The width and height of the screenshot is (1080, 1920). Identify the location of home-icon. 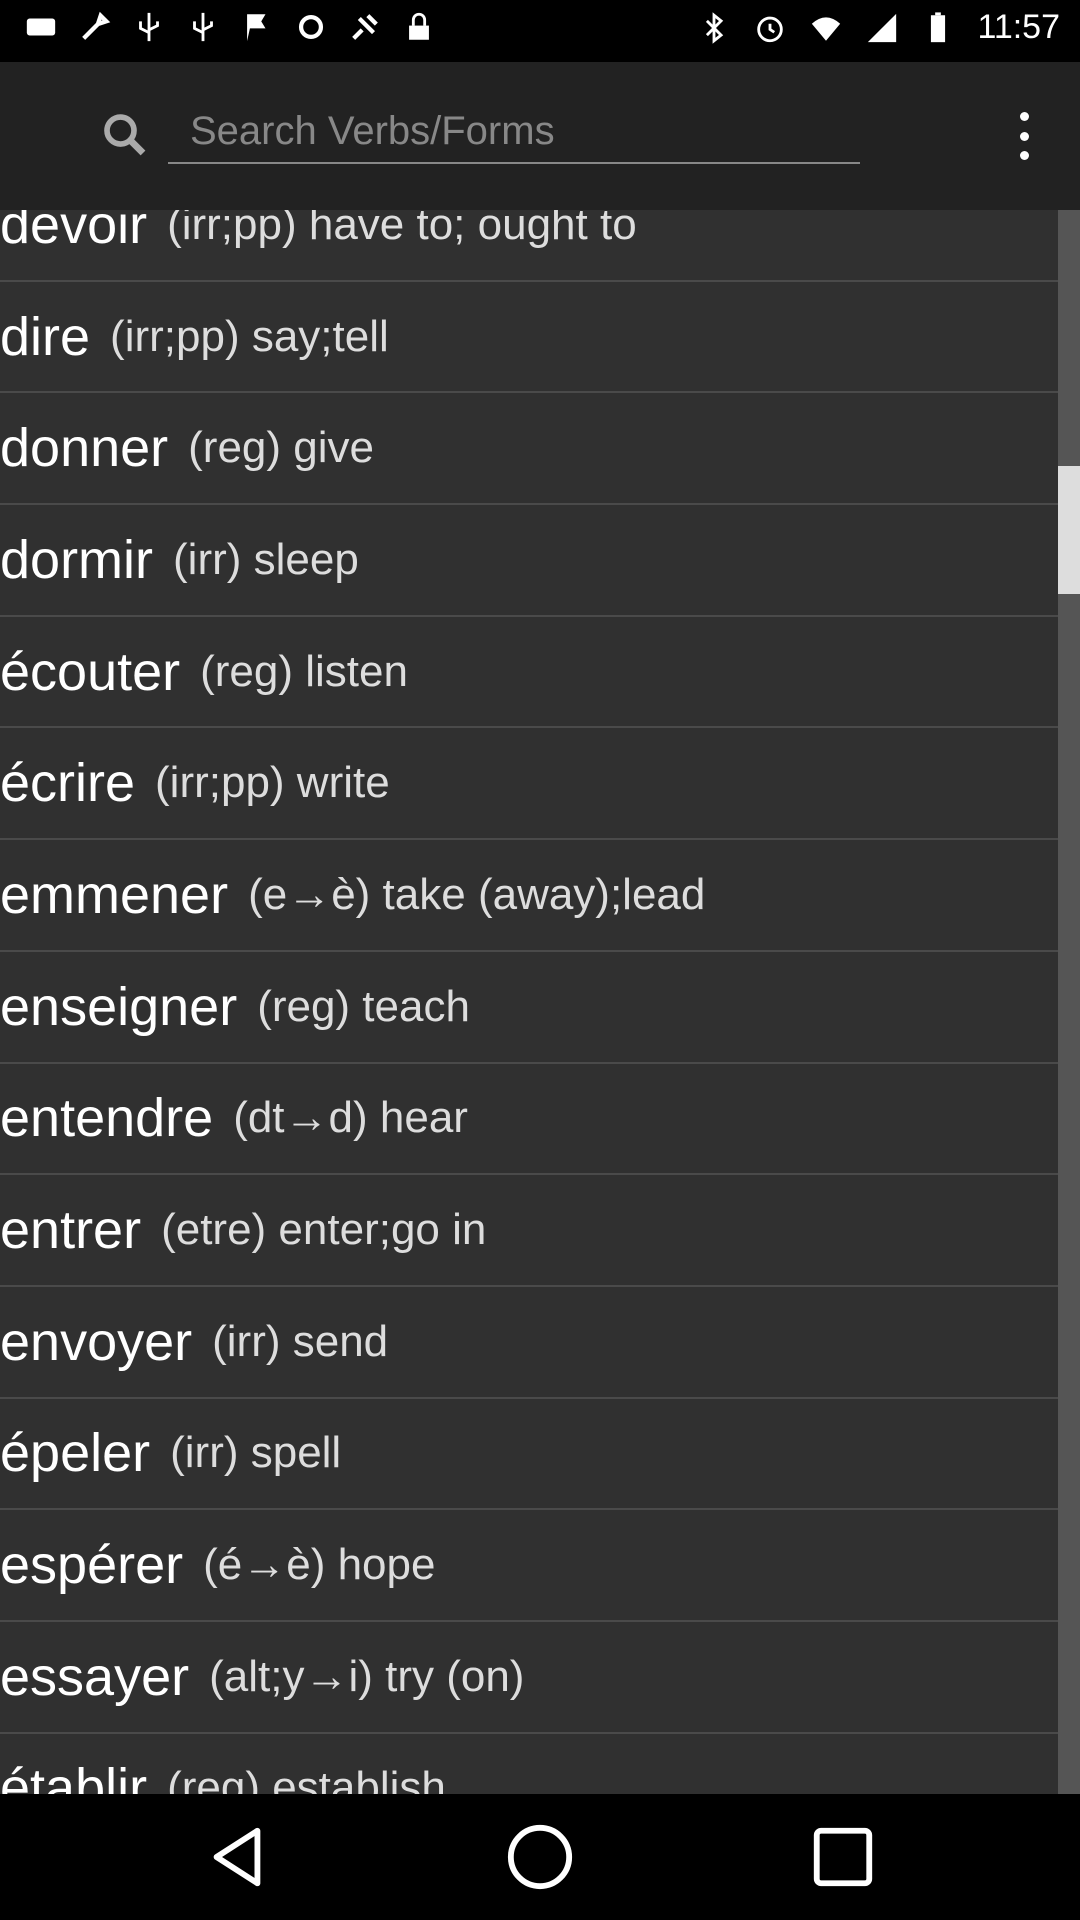
(540, 1857).